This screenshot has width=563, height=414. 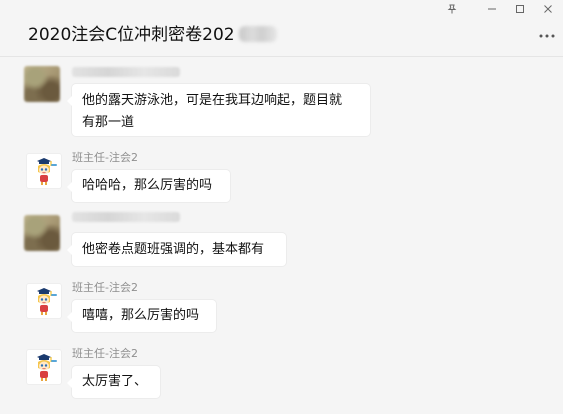 I want to click on pin-icon, so click(x=452, y=9).